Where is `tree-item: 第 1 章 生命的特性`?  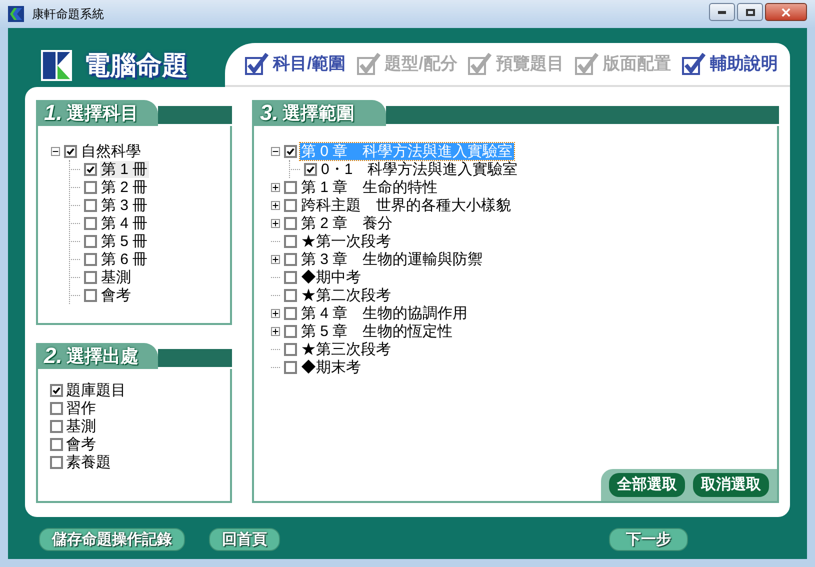
tree-item: 第 1 章 生命的特性 is located at coordinates (369, 187).